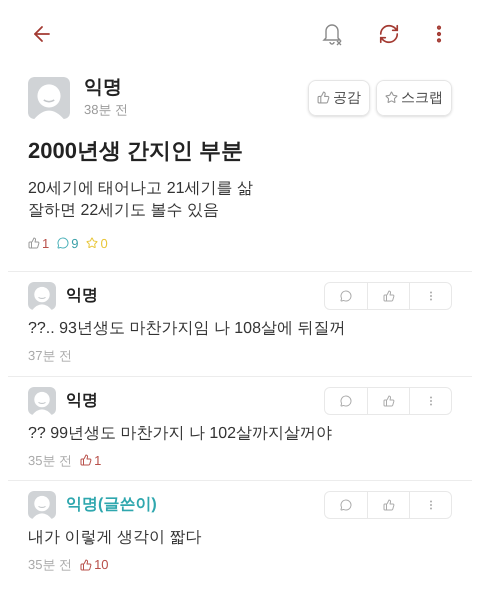 The height and width of the screenshot is (590, 480). What do you see at coordinates (414, 98) in the screenshot?
I see `scrap-button: 스크랩` at bounding box center [414, 98].